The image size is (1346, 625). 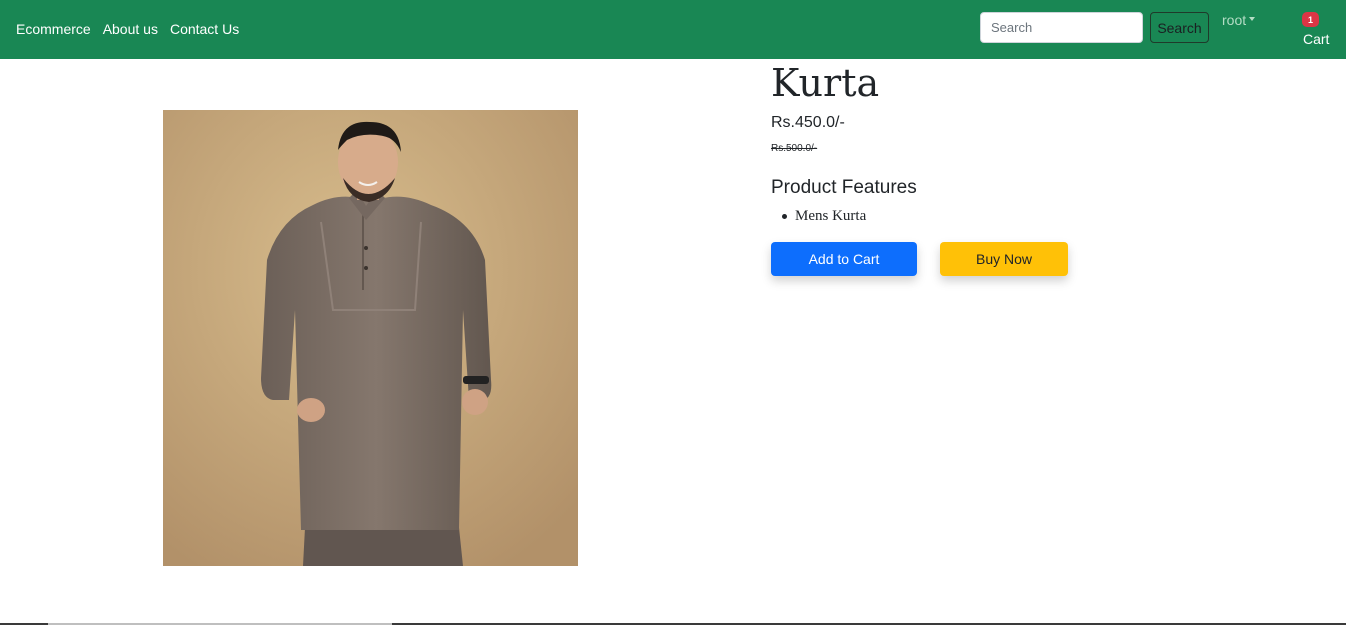 I want to click on user-dropdown: root, so click(x=1239, y=20).